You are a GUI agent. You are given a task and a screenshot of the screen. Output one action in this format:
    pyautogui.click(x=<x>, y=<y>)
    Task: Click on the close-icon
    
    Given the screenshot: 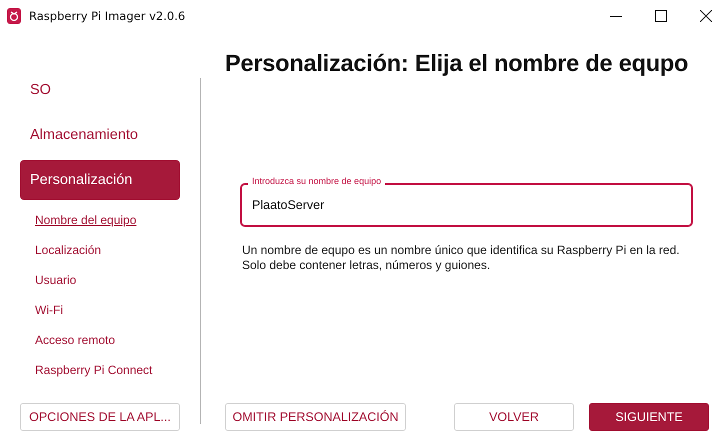 What is the action you would take?
    pyautogui.click(x=706, y=16)
    